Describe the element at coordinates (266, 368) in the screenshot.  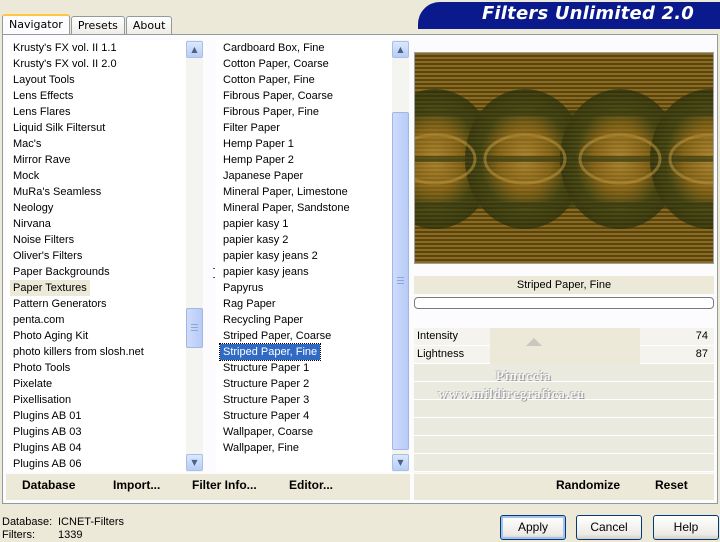
I see `filter-item: Structure Paper 1` at that location.